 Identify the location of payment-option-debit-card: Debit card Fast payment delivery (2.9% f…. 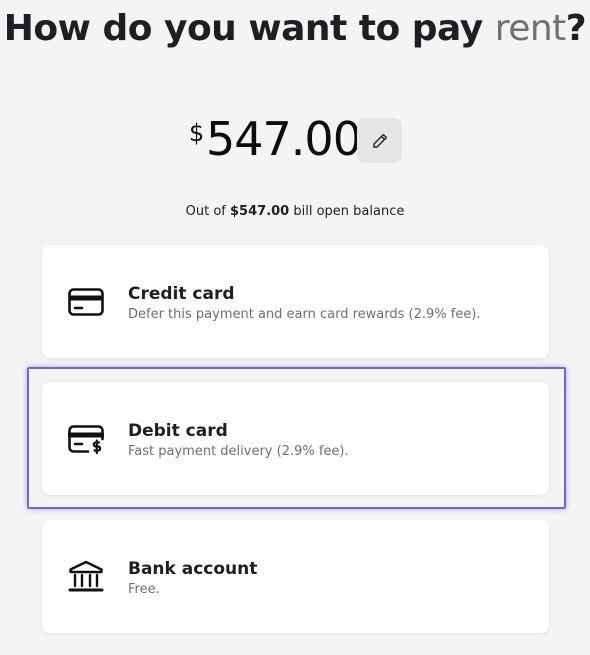
(295, 438).